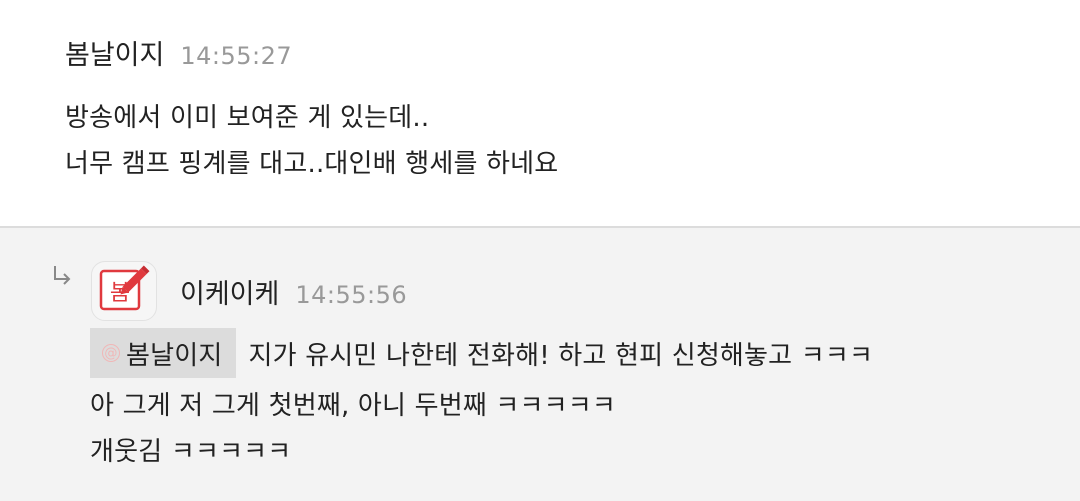 The width and height of the screenshot is (1080, 501). Describe the element at coordinates (236, 56) in the screenshot. I see `comment-timestamp: 14:55:27` at that location.